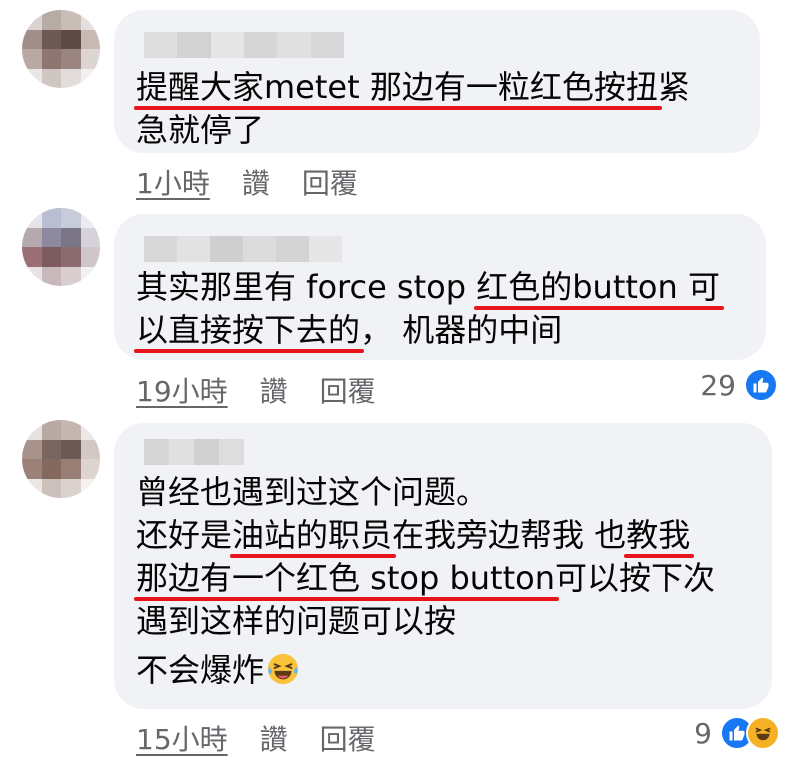  Describe the element at coordinates (296, 621) in the screenshot. I see `comment-text-line: 遇到这样的问题可以按` at that location.